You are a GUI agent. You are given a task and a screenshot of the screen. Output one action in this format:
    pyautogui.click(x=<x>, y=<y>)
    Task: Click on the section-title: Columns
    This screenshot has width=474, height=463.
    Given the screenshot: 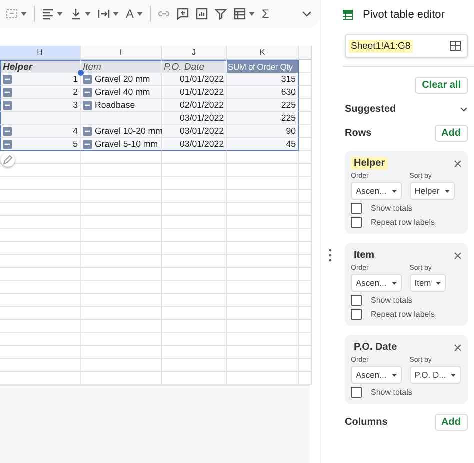 What is the action you would take?
    pyautogui.click(x=366, y=422)
    